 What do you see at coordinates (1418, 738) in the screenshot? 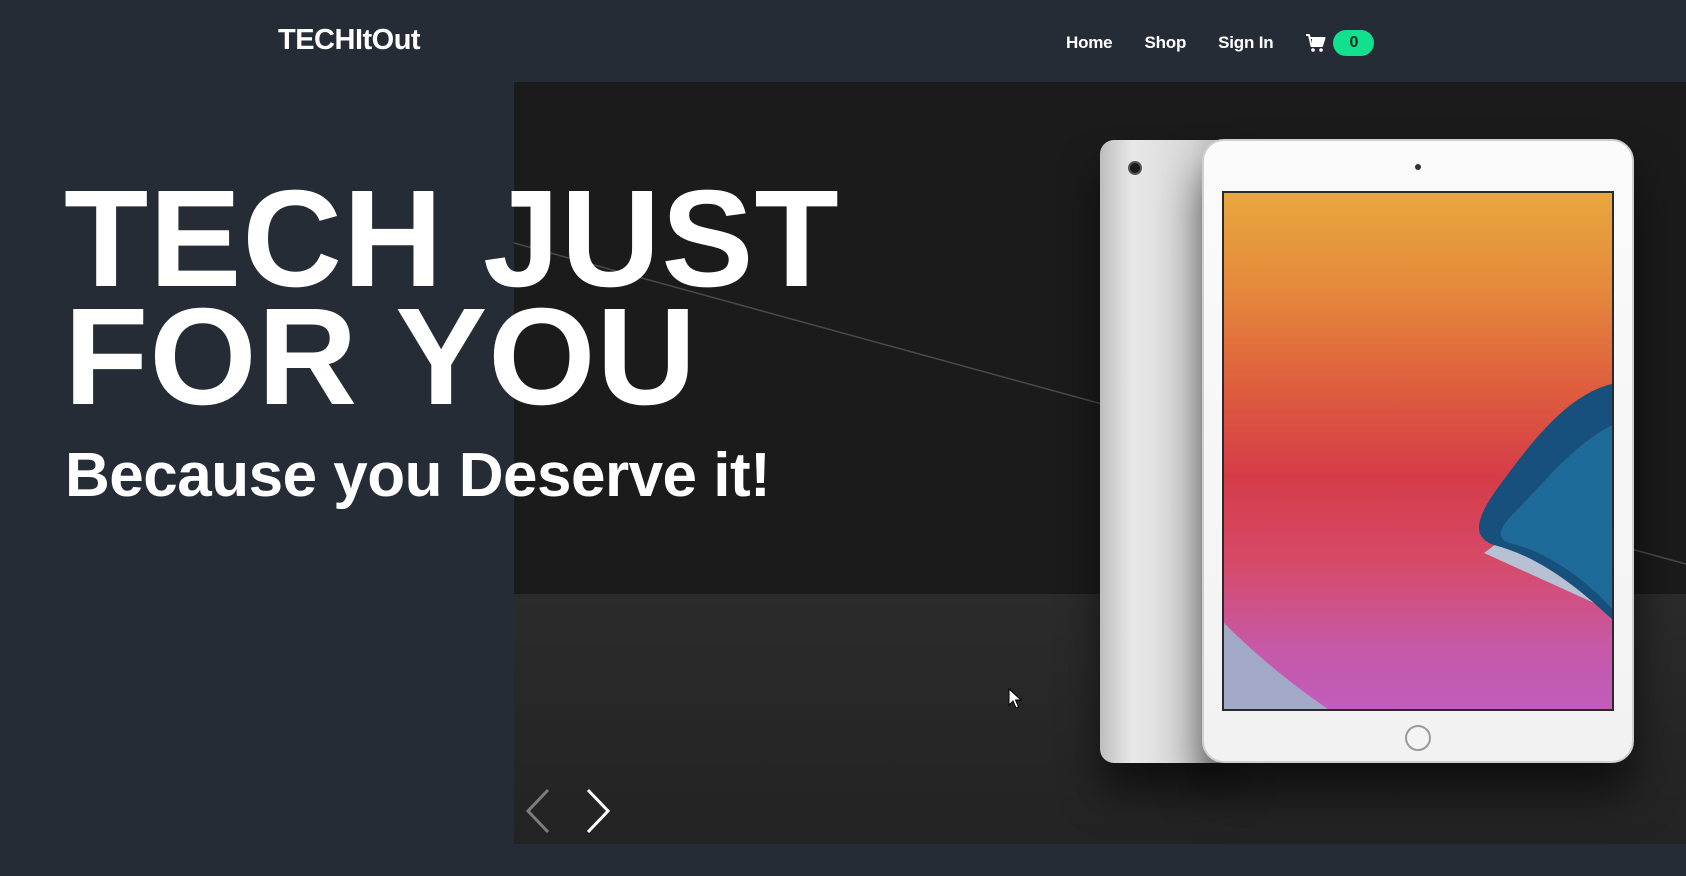
I see `ipad-home-button` at bounding box center [1418, 738].